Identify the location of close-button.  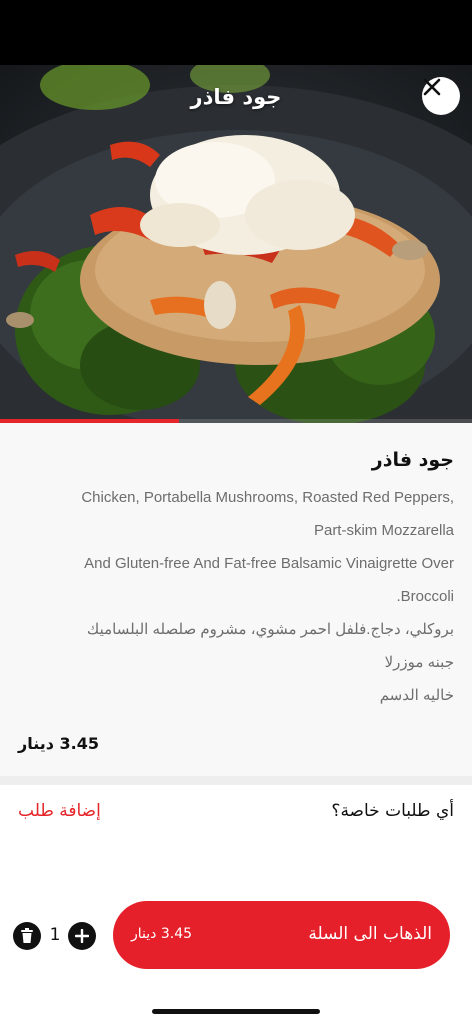
(441, 96).